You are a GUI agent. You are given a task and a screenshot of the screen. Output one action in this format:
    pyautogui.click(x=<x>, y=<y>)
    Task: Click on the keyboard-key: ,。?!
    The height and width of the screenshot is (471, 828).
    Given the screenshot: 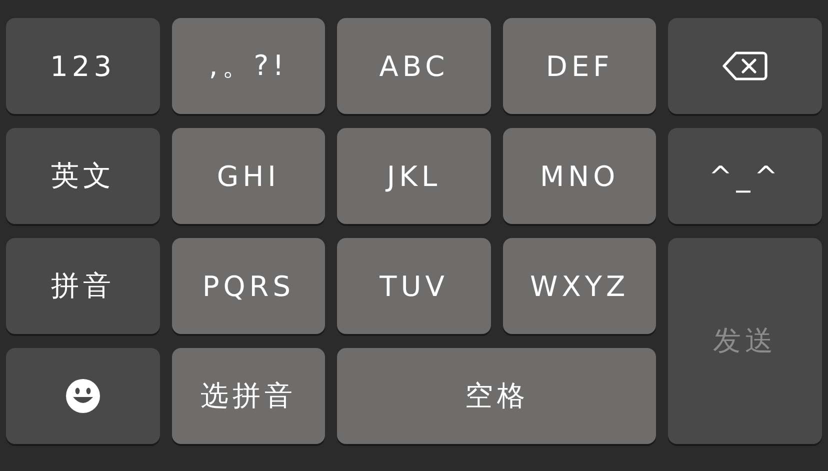 What is the action you would take?
    pyautogui.click(x=249, y=66)
    